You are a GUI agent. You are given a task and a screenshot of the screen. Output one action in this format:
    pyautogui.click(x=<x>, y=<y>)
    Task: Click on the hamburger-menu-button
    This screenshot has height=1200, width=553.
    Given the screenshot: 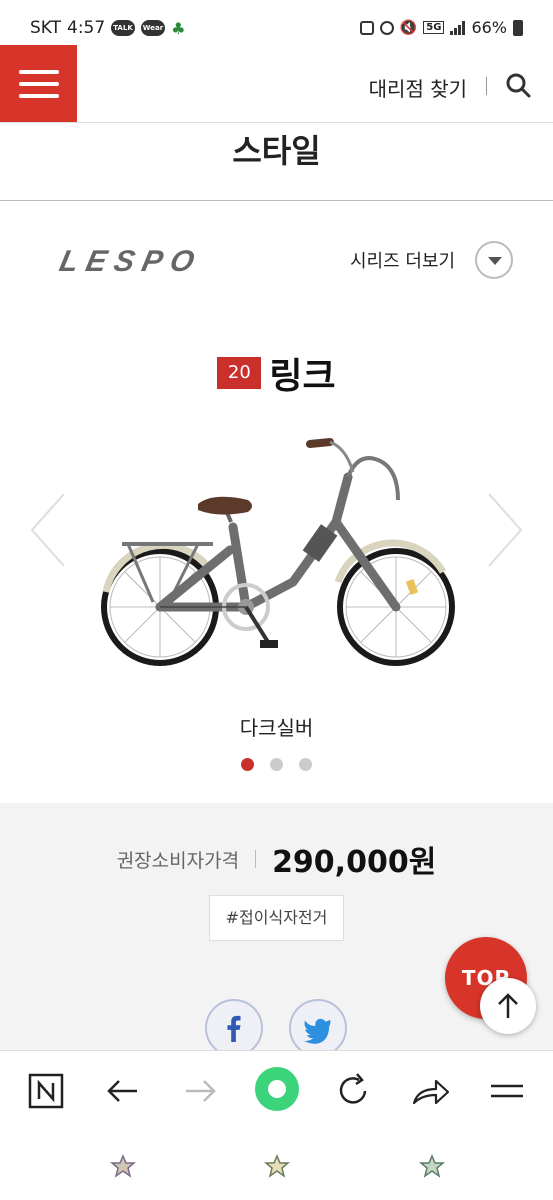 What is the action you would take?
    pyautogui.click(x=38, y=83)
    